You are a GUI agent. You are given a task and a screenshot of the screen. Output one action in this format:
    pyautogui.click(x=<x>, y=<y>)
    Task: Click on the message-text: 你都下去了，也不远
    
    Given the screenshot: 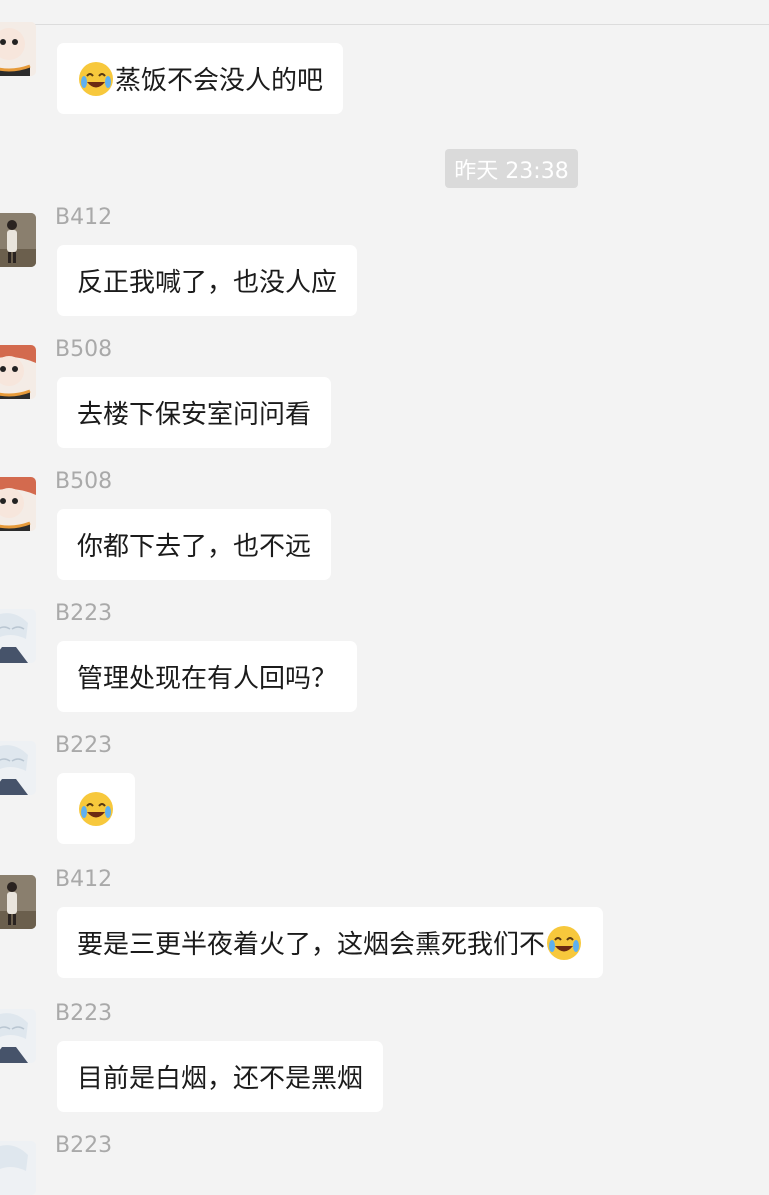 What is the action you would take?
    pyautogui.click(x=194, y=547)
    